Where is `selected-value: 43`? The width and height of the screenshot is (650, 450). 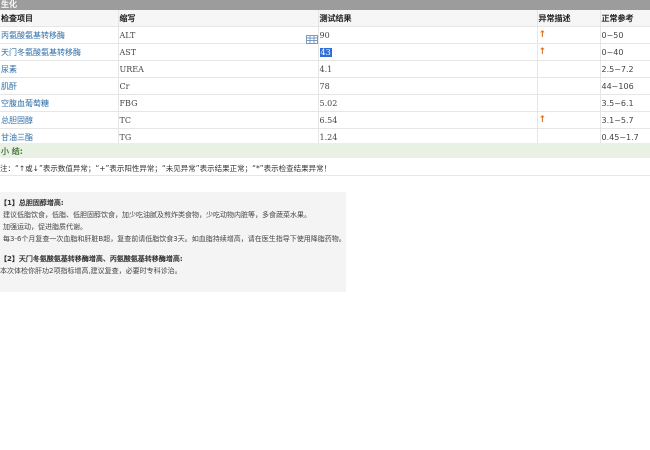
selected-value: 43 is located at coordinates (325, 52).